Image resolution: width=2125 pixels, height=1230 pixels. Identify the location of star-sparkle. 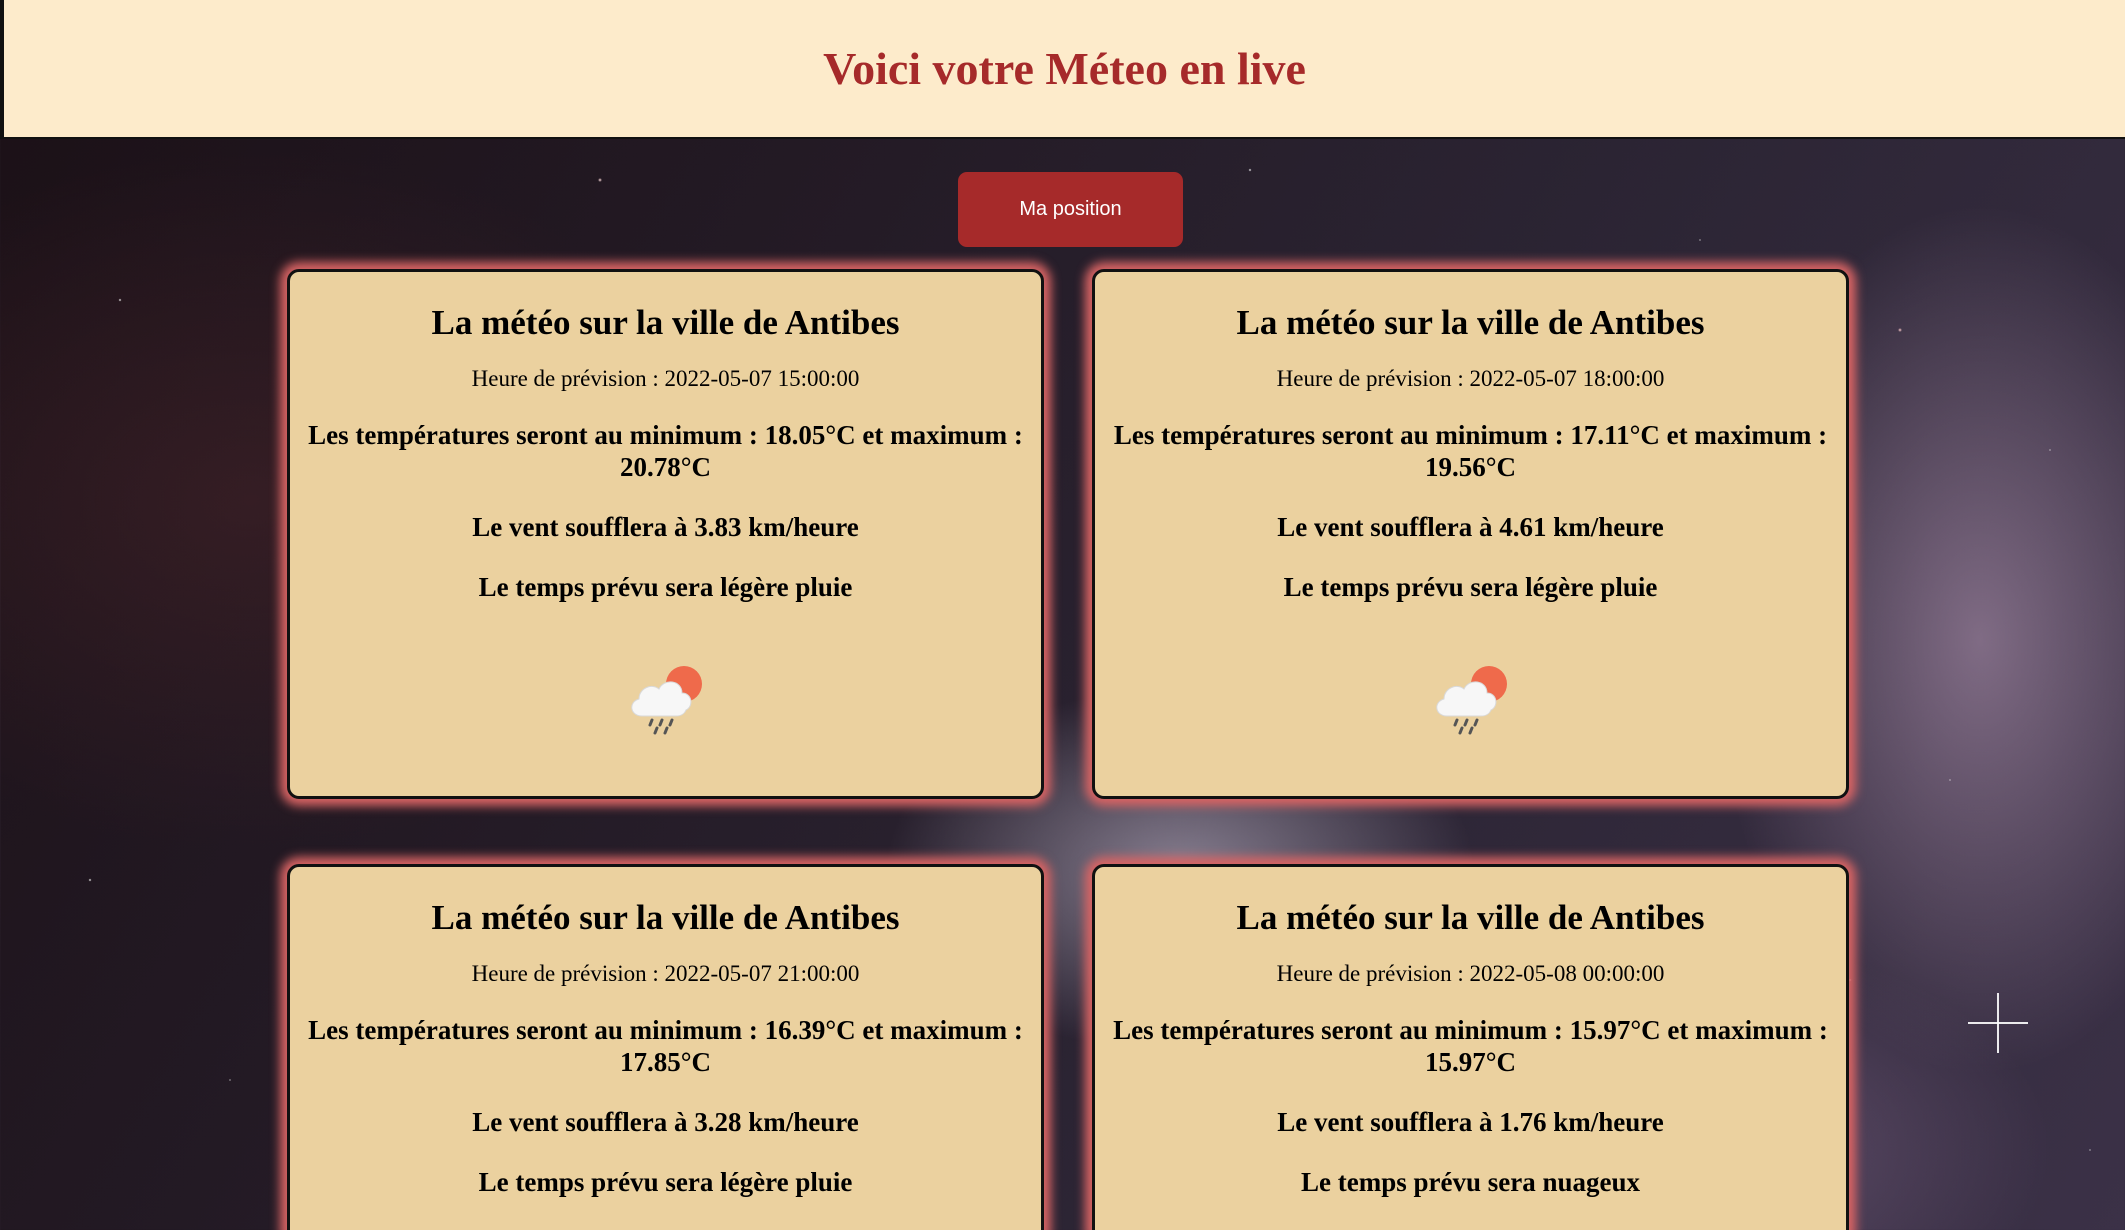
(1998, 1023).